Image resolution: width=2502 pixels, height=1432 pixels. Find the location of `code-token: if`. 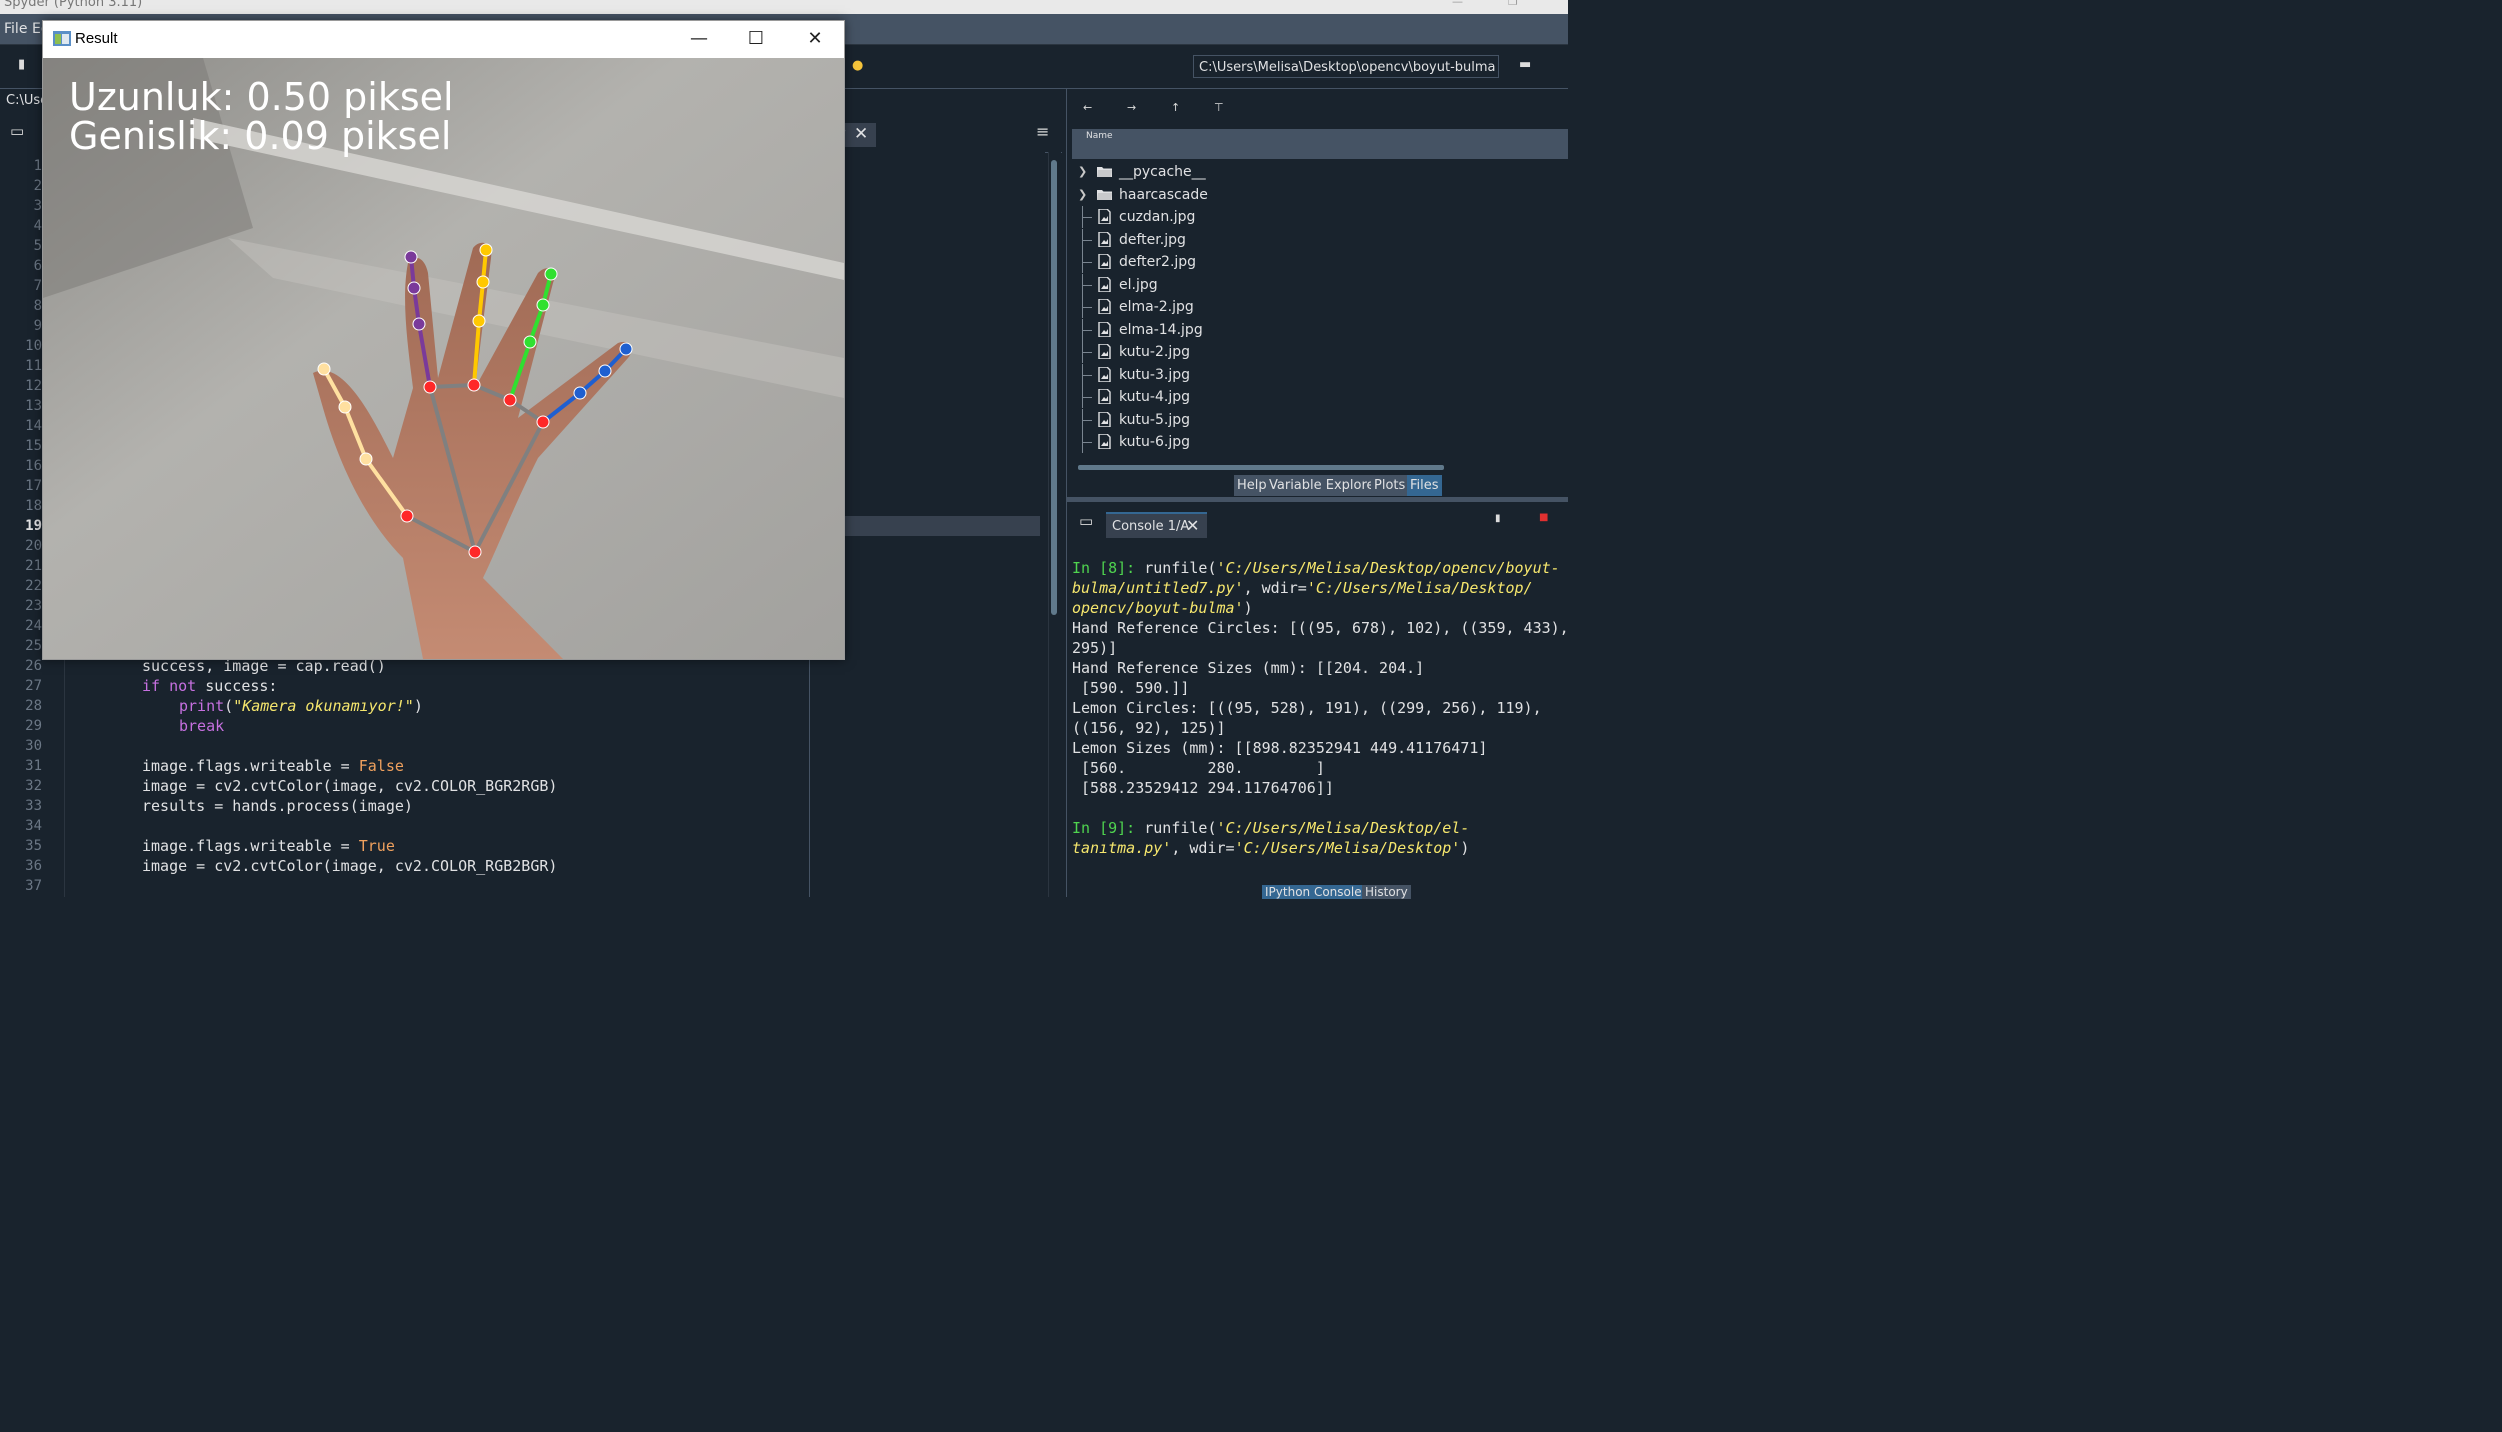

code-token: if is located at coordinates (151, 686).